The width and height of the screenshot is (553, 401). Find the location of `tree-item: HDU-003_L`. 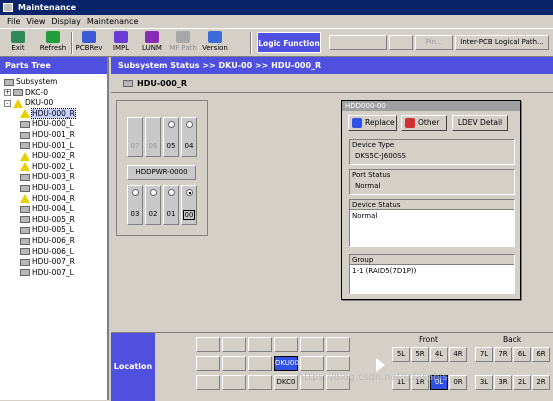

tree-item: HDU-003_L is located at coordinates (47, 188).